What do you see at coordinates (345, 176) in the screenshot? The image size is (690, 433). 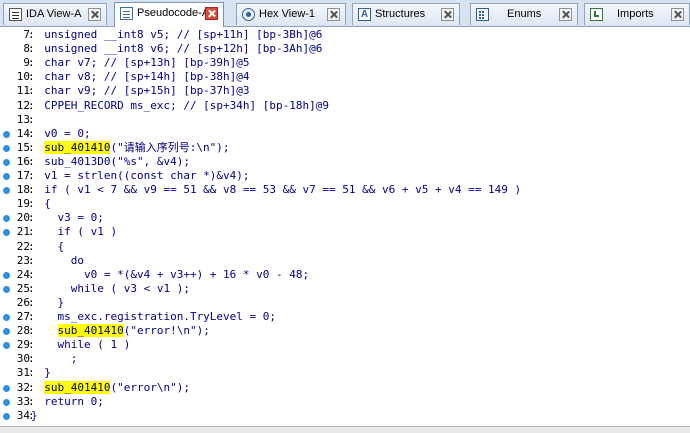 I see `code-line: 17: v1 = strlen((const char *)&v4);` at bounding box center [345, 176].